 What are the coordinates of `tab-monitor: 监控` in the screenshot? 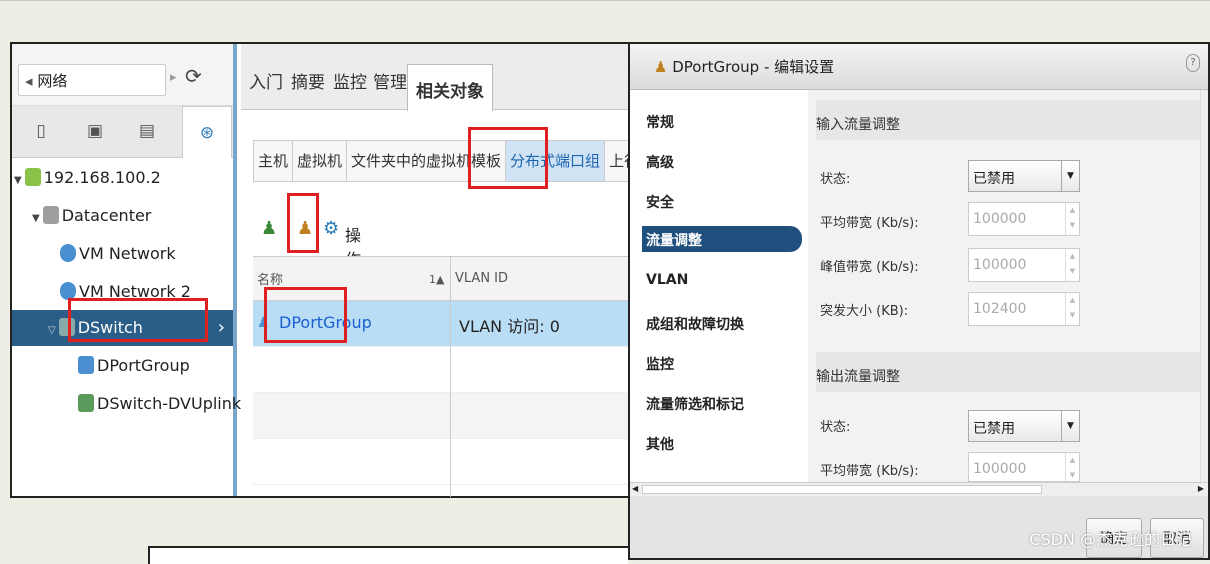 It's located at (350, 80).